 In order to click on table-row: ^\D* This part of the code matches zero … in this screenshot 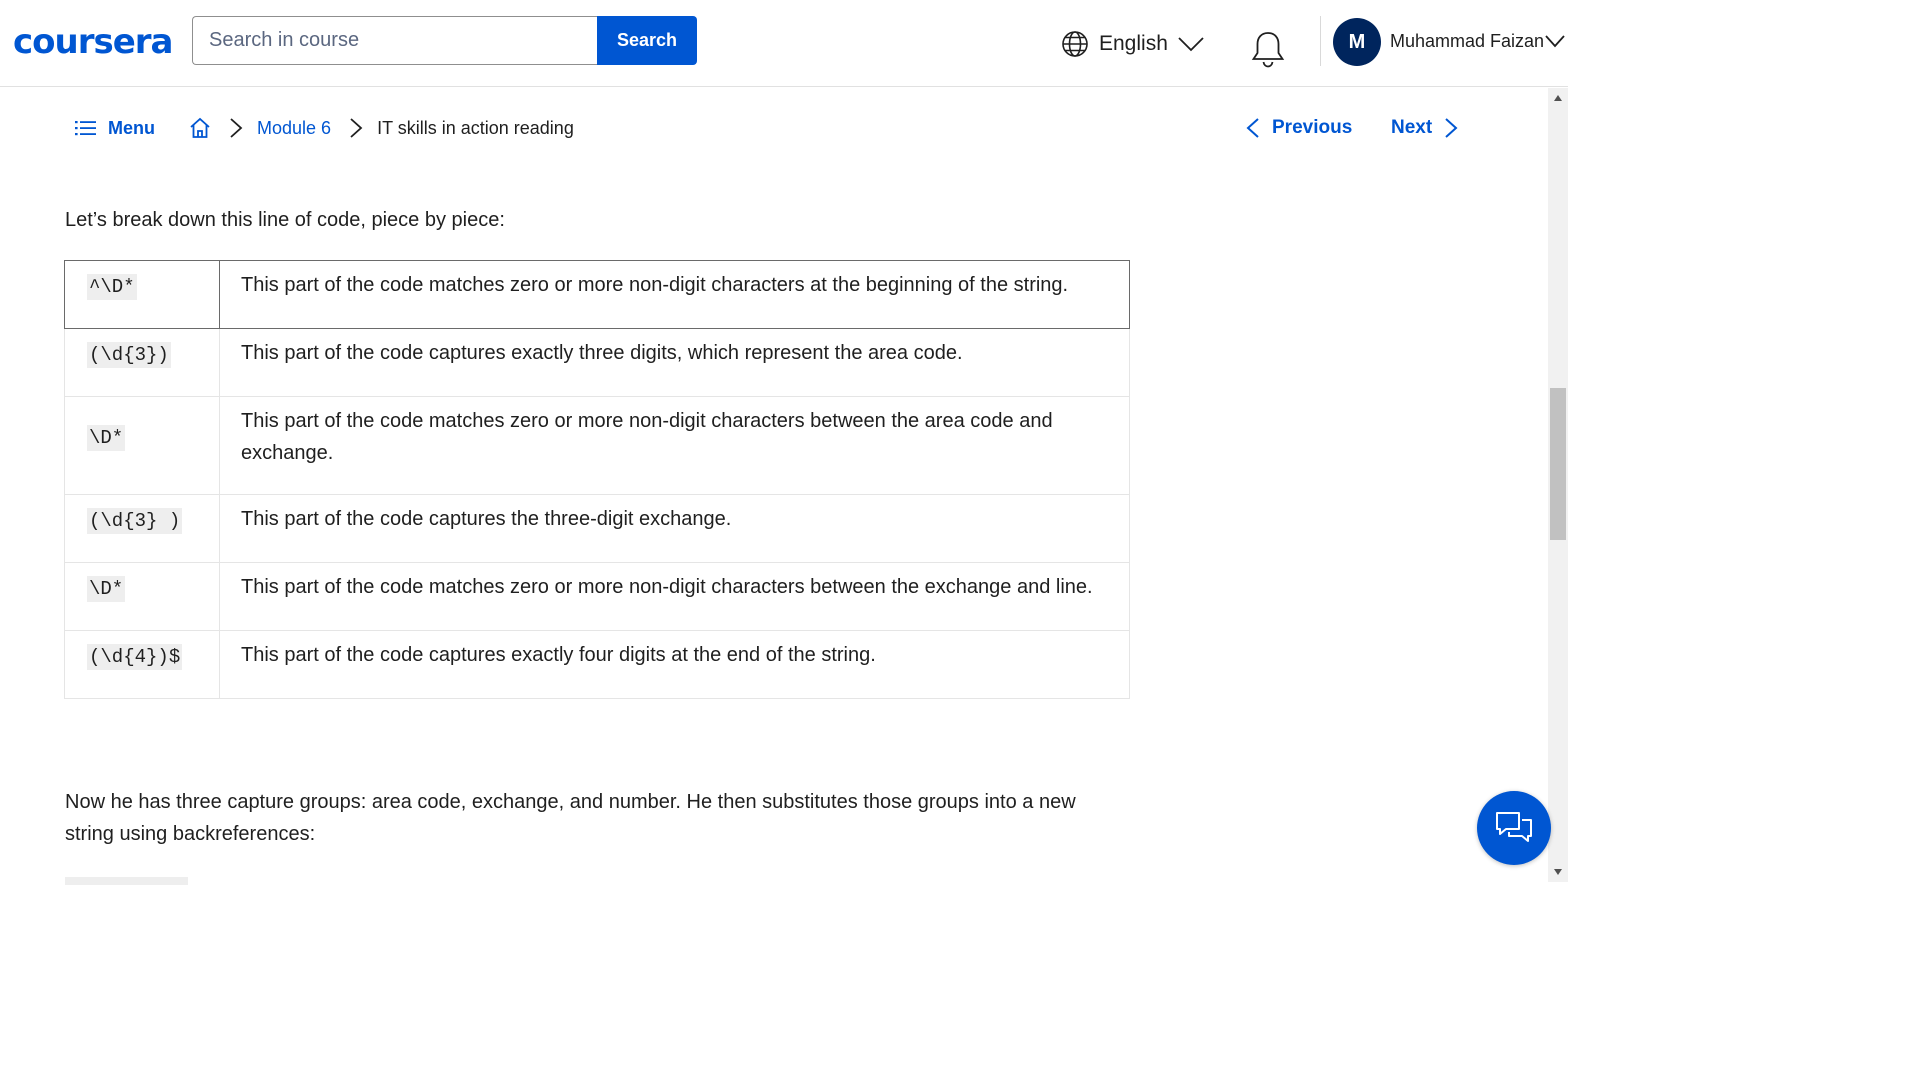, I will do `click(597, 294)`.